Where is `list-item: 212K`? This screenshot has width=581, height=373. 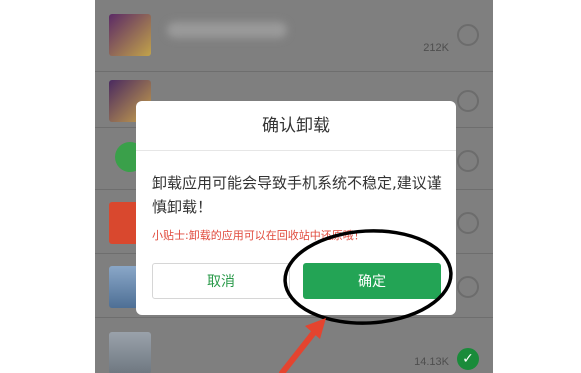 list-item: 212K is located at coordinates (294, 36).